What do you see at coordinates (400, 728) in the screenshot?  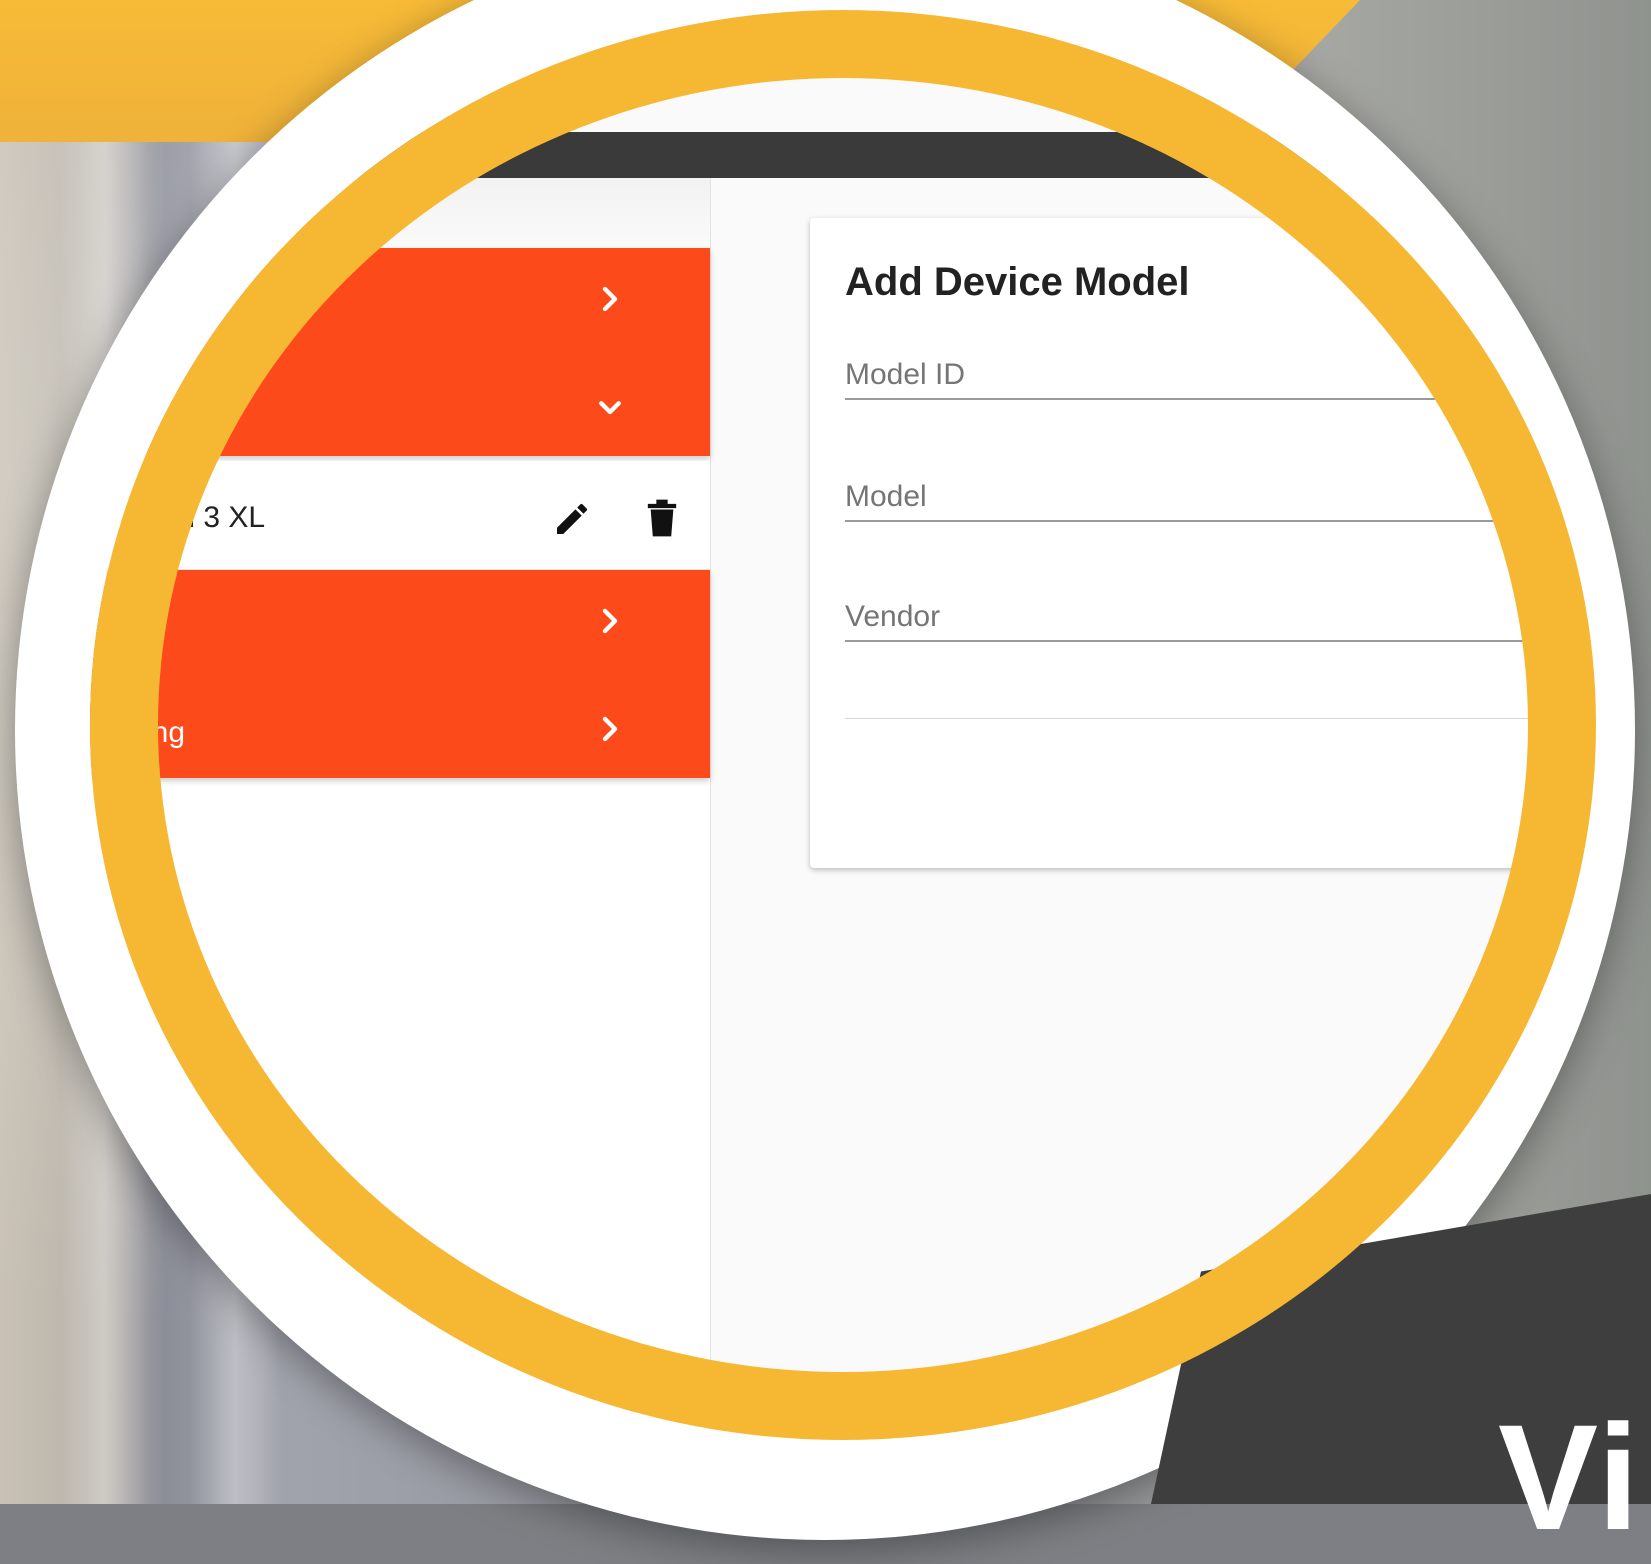 I see `category-row: ung` at bounding box center [400, 728].